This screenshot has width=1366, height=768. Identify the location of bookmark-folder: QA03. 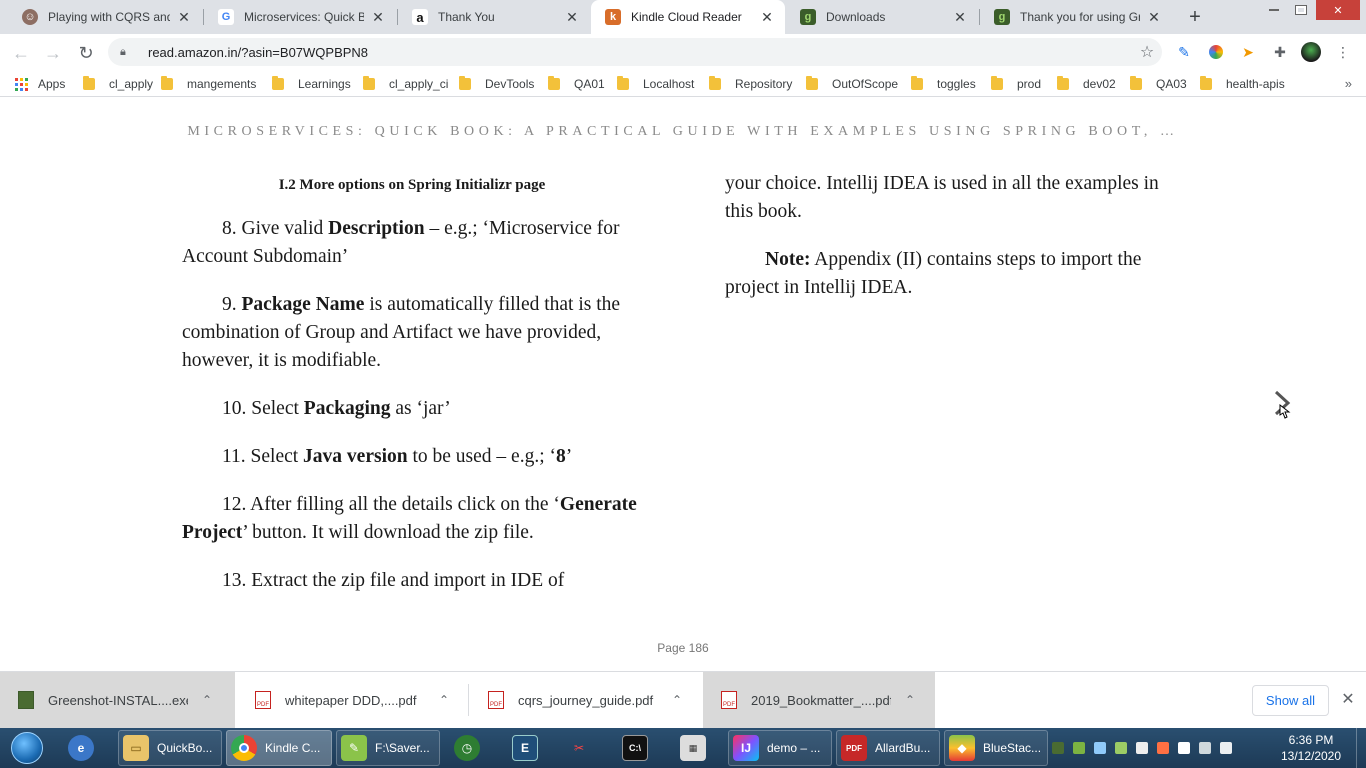
(1158, 84).